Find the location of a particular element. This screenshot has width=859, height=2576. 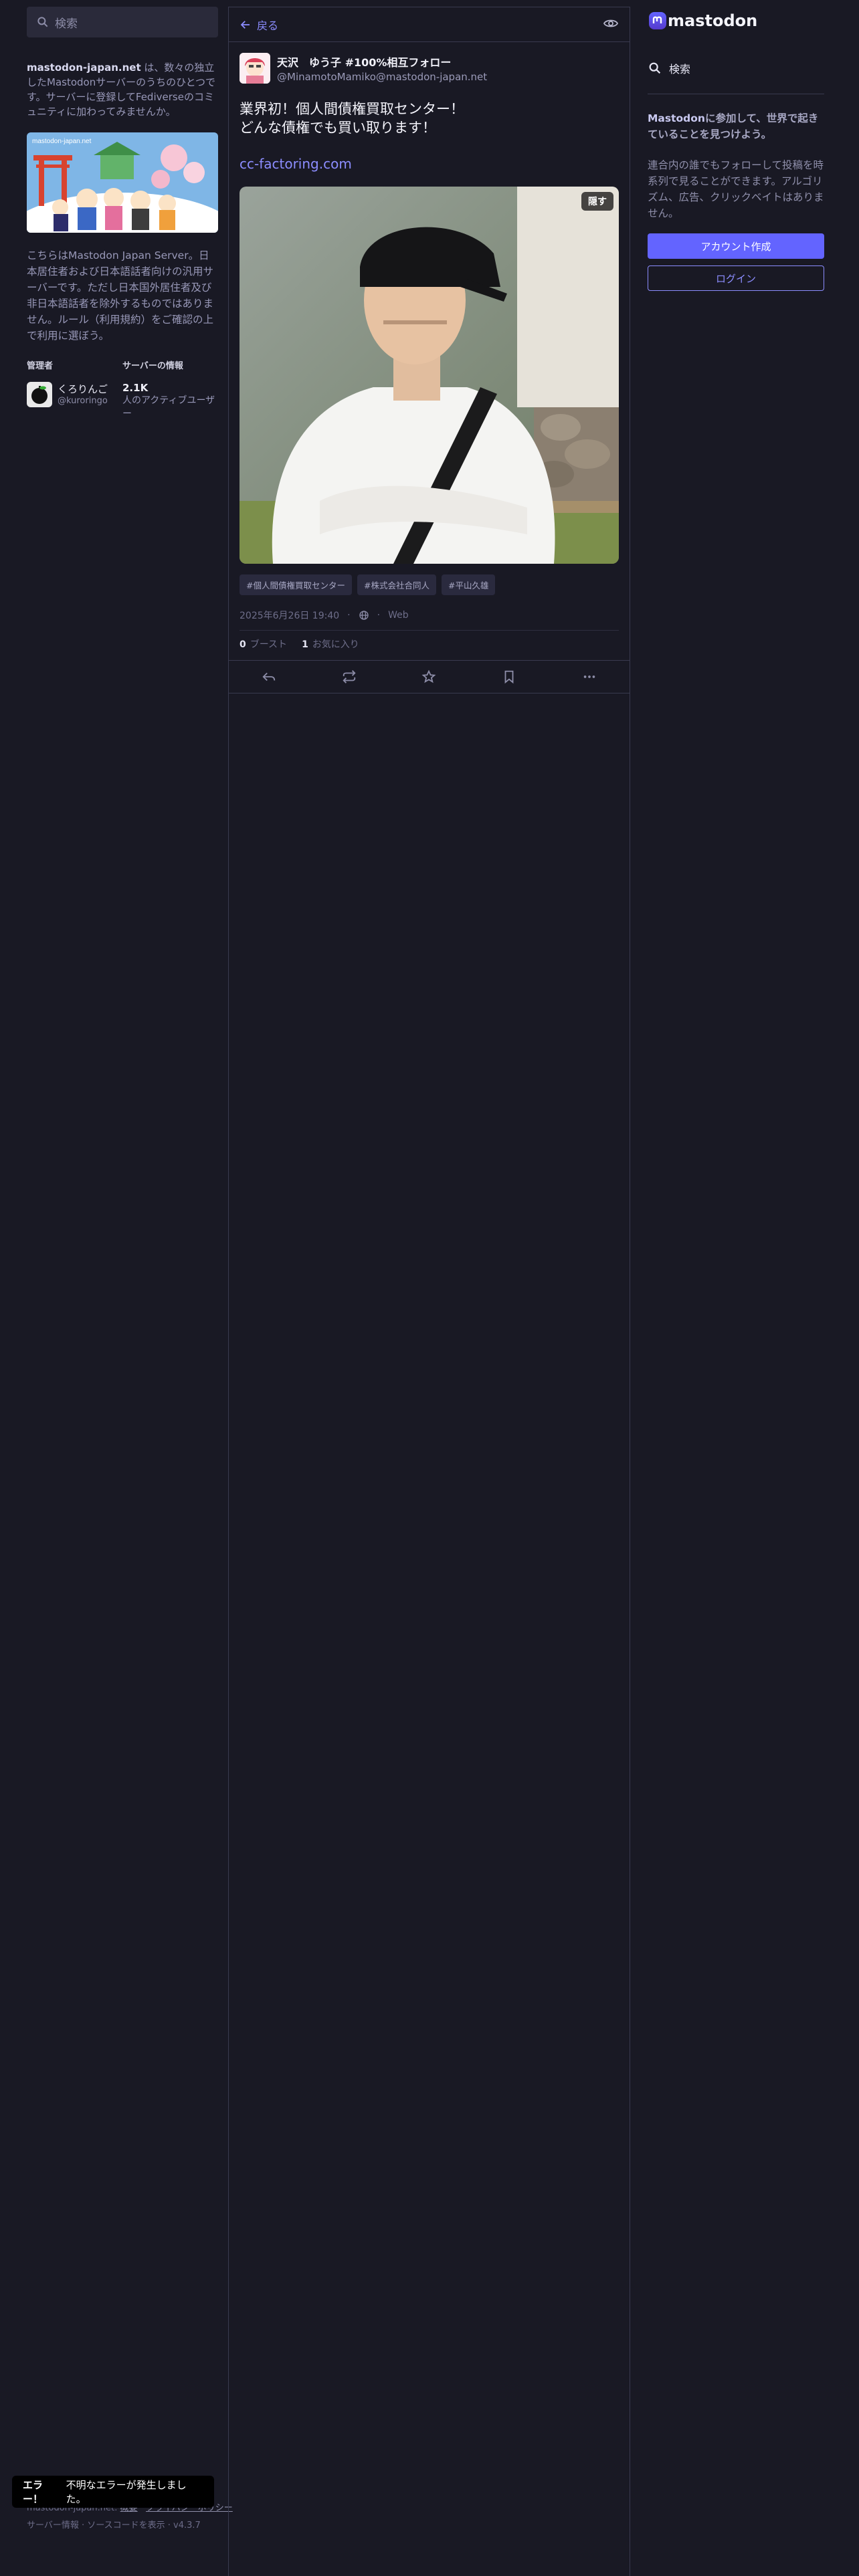

attached-photo is located at coordinates (429, 375).